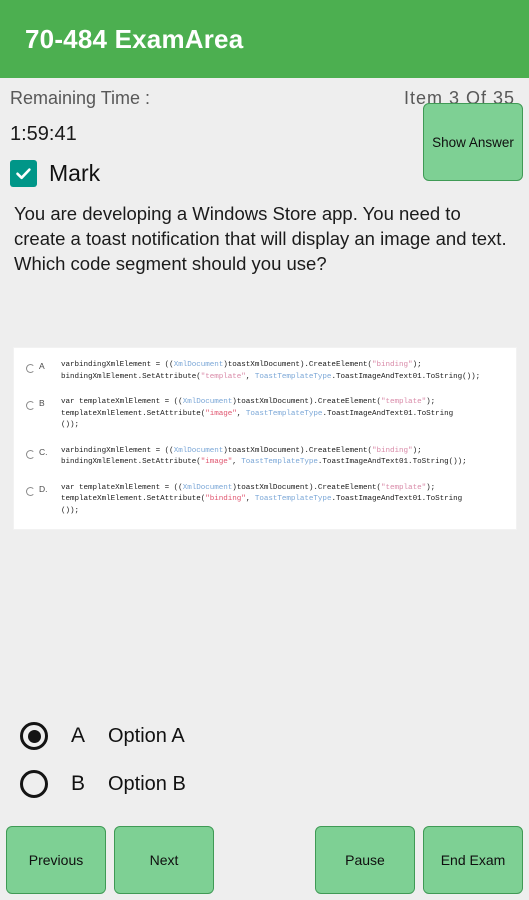 The image size is (529, 900). What do you see at coordinates (146, 735) in the screenshot?
I see `answer-label: Option A` at bounding box center [146, 735].